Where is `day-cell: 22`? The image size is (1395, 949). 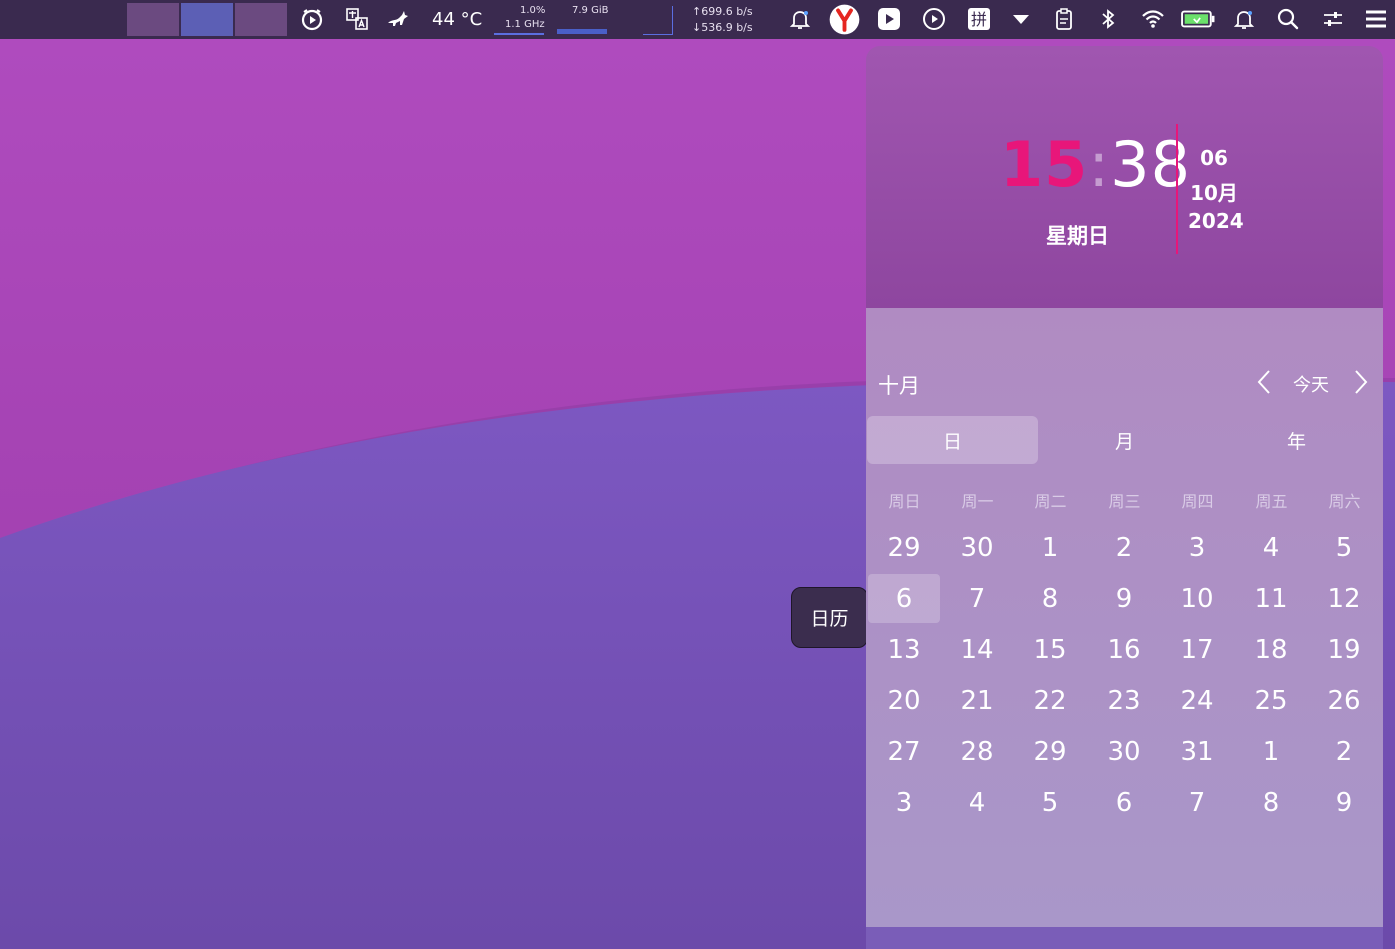
day-cell: 22 is located at coordinates (1050, 700).